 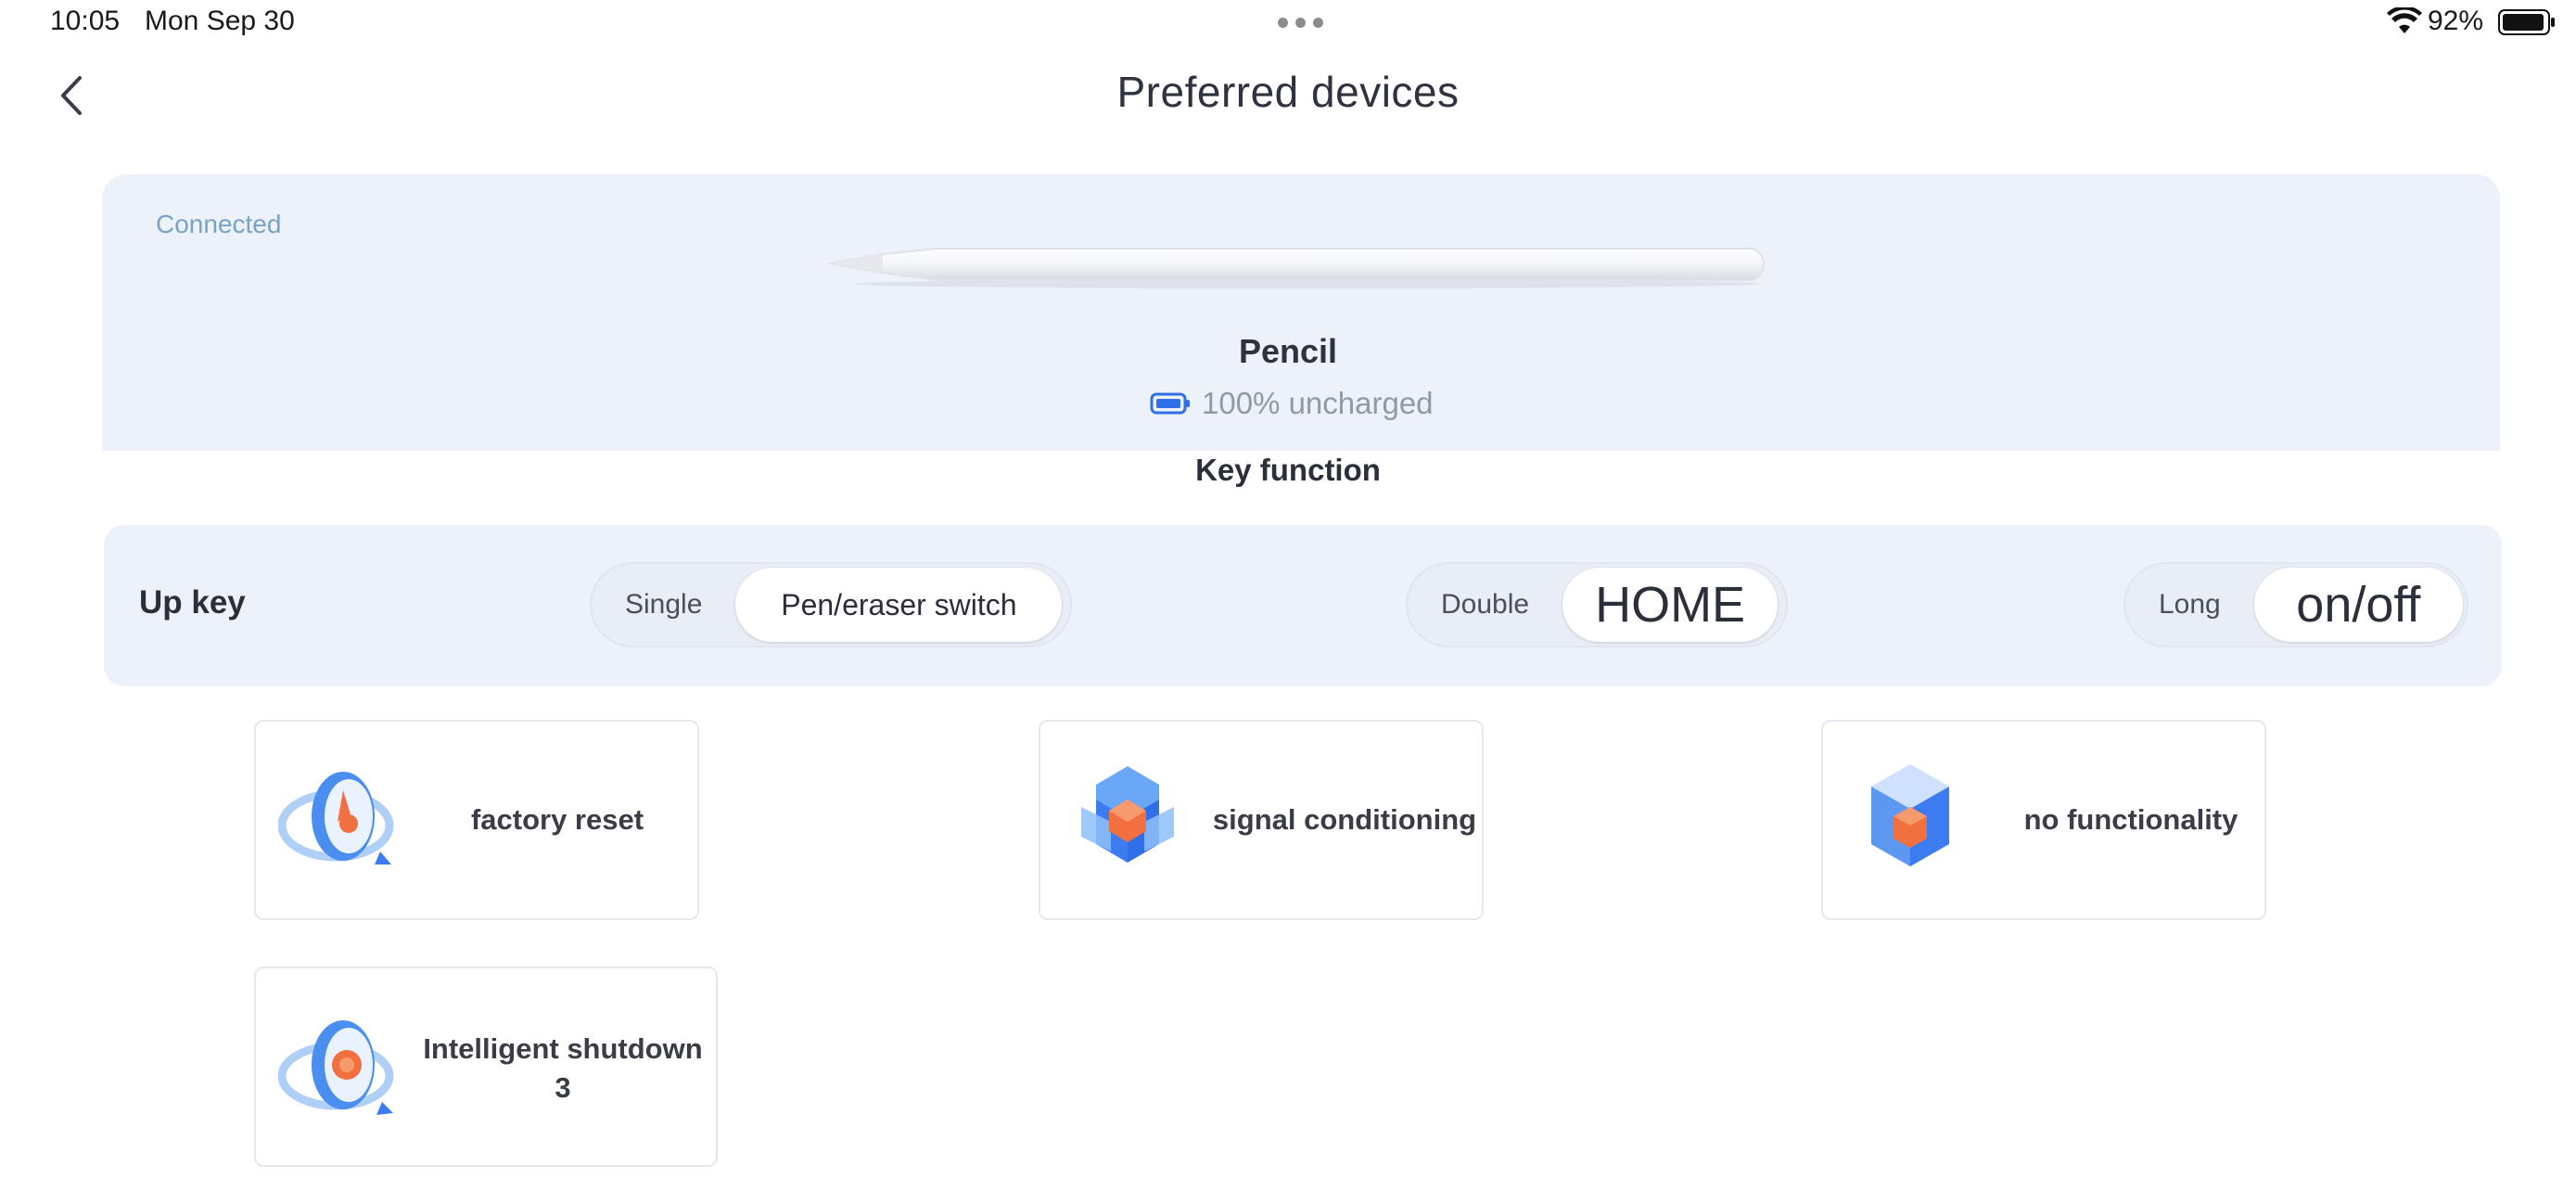 What do you see at coordinates (664, 604) in the screenshot?
I see `single-label: Single` at bounding box center [664, 604].